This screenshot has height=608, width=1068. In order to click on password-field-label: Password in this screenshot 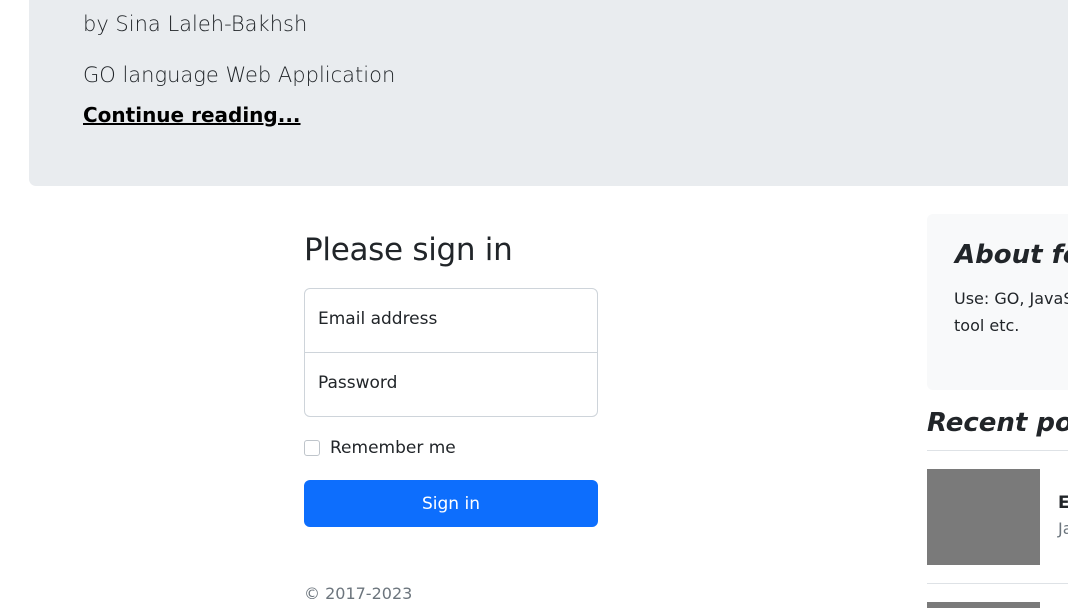, I will do `click(358, 383)`.